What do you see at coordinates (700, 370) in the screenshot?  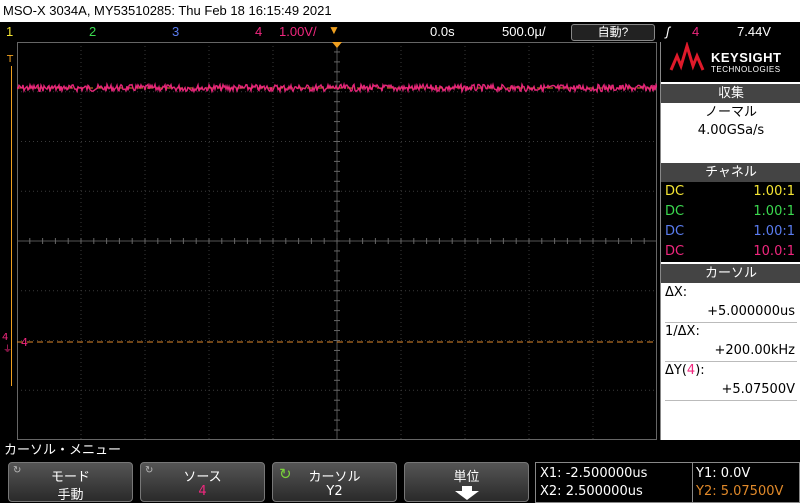 I see `delta-y-suffix: ):` at bounding box center [700, 370].